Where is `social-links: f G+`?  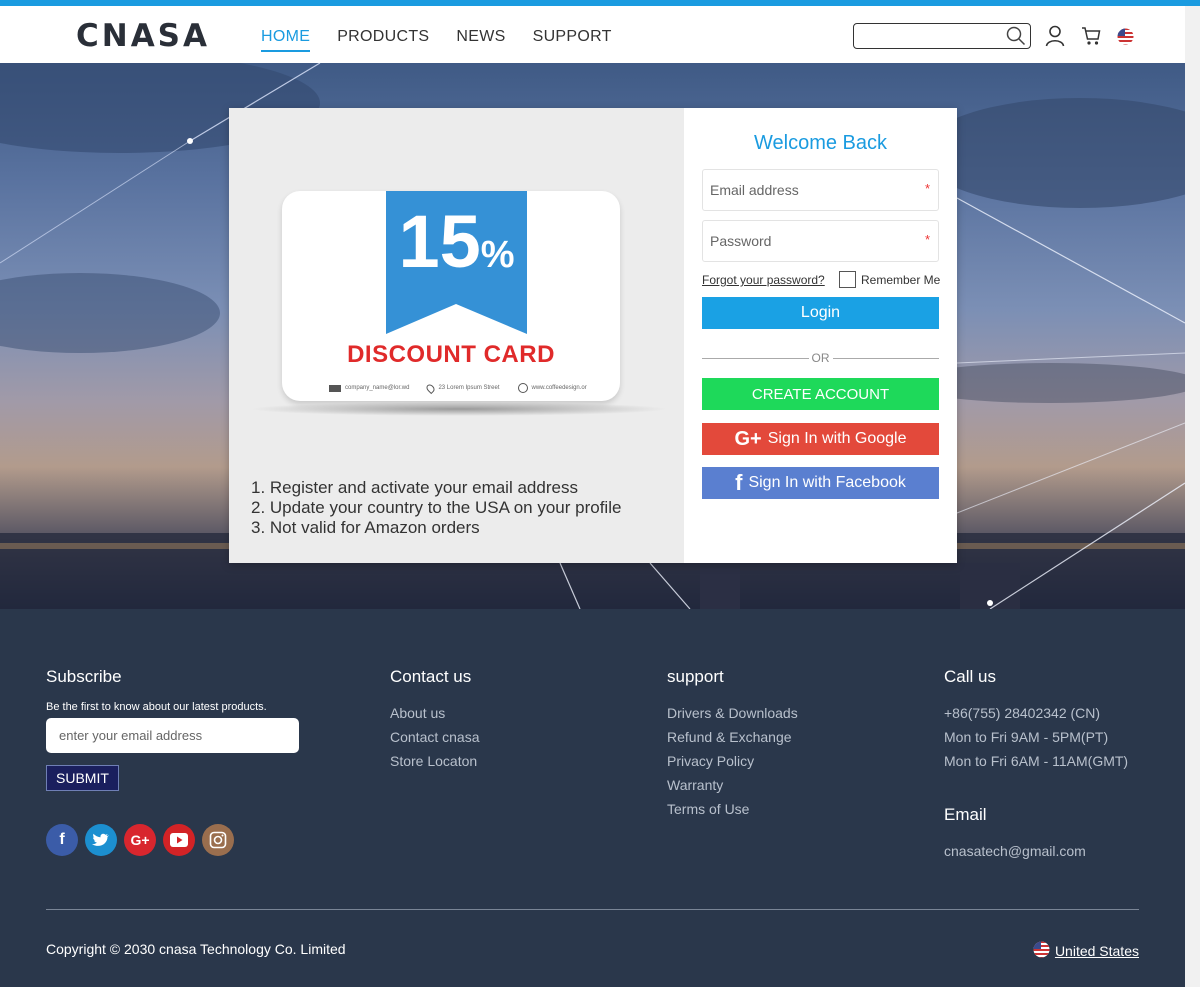 social-links: f G+ is located at coordinates (140, 840).